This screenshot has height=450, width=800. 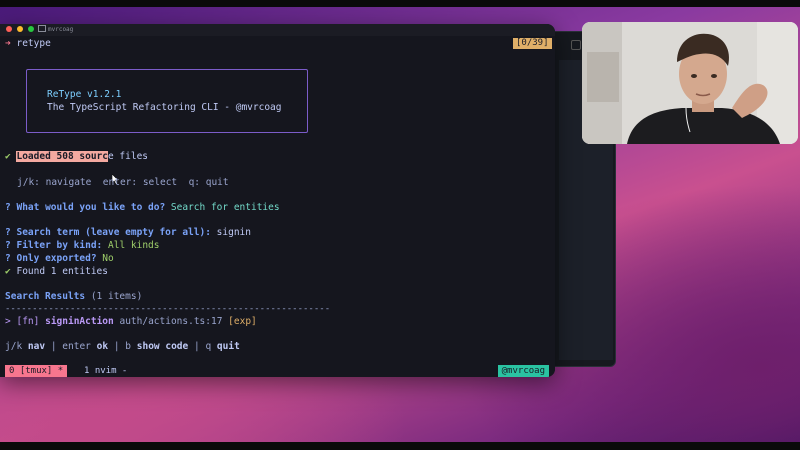 I want to click on selection-cursor: >, so click(x=8, y=321).